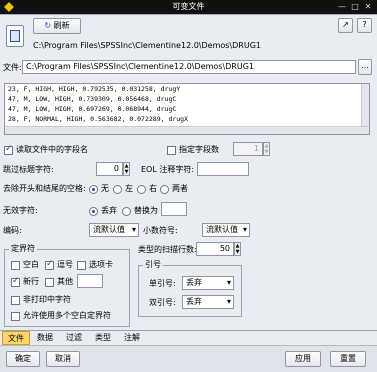  I want to click on title-bar: 可变文件 — □ ✕, so click(188, 7).